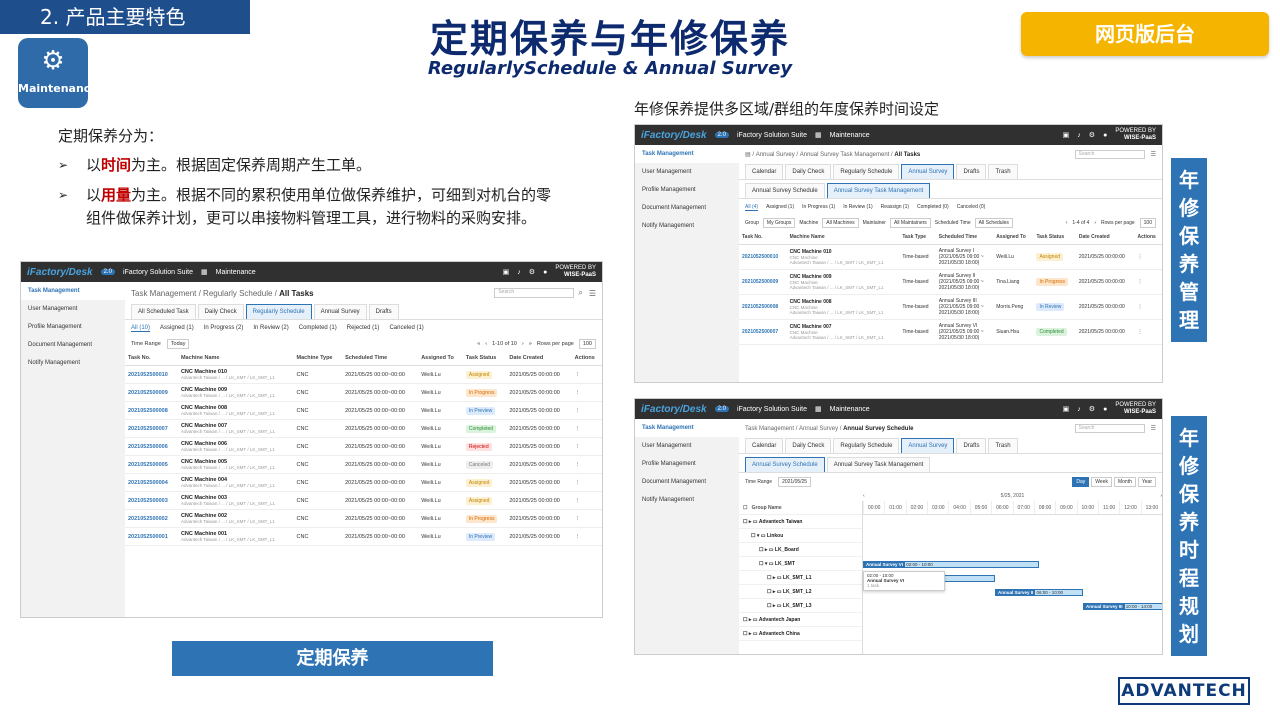  I want to click on filter-all: All (10), so click(141, 328).